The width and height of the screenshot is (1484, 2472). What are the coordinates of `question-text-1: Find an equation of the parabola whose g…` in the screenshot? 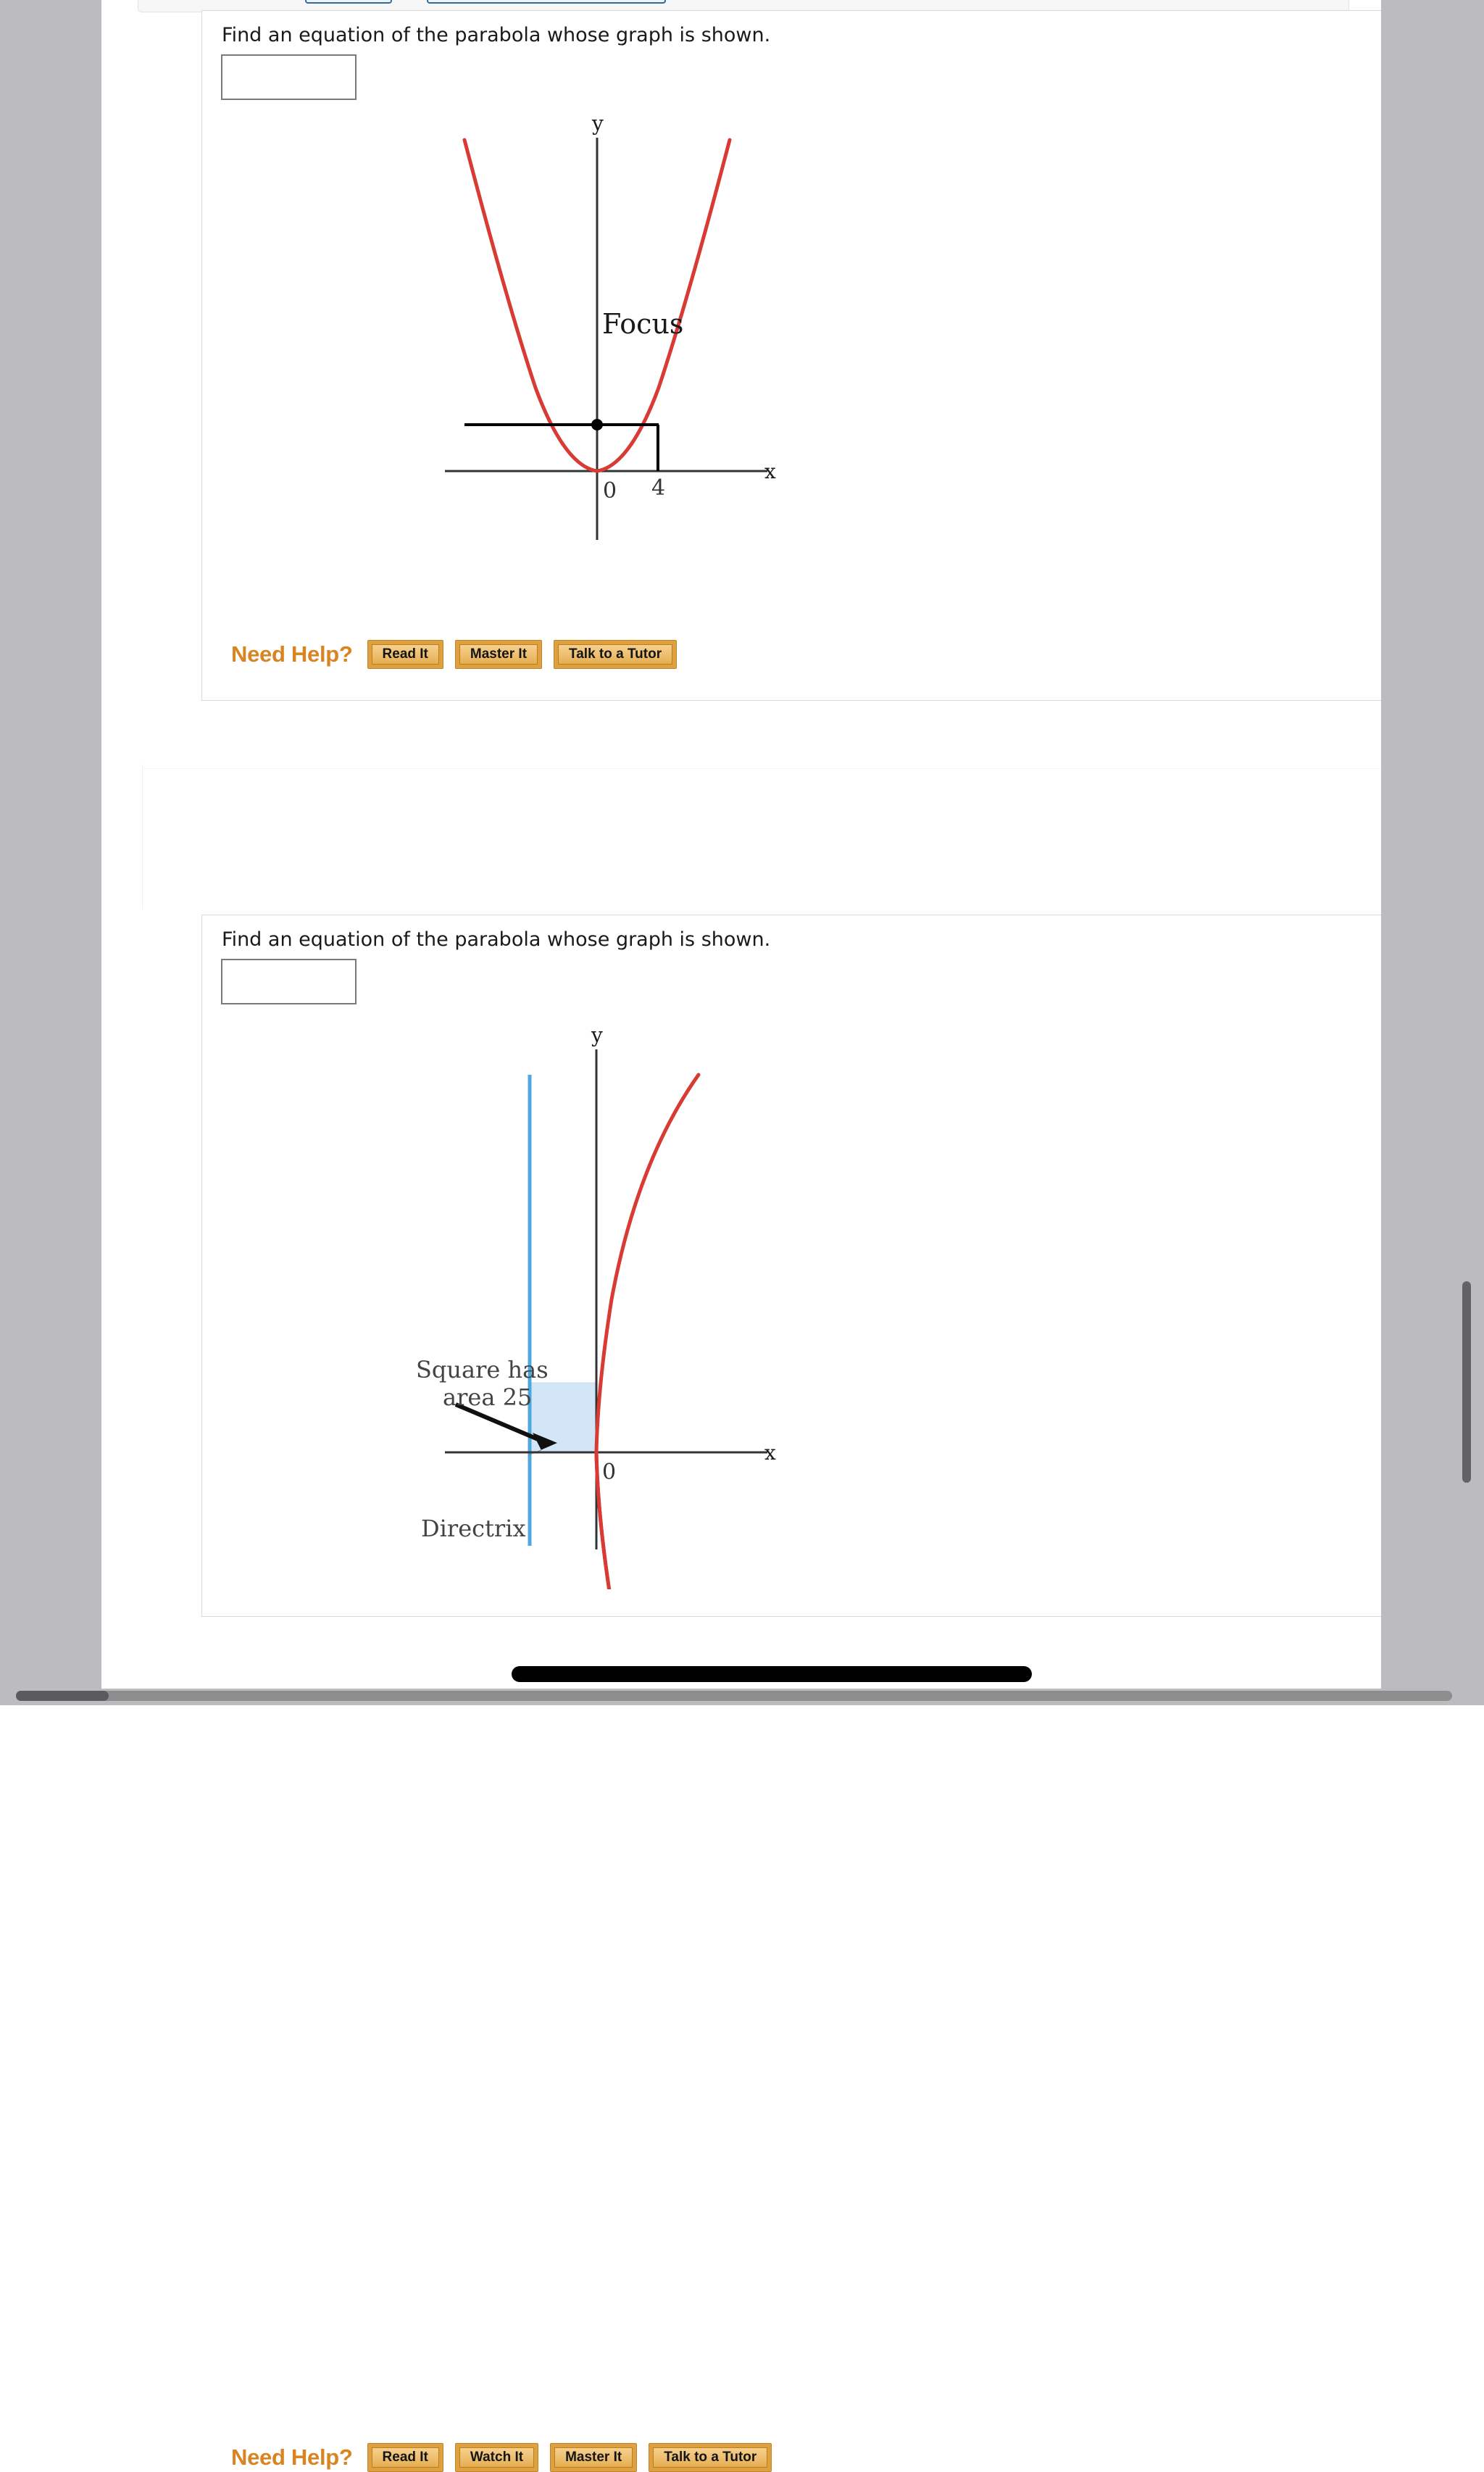 It's located at (496, 35).